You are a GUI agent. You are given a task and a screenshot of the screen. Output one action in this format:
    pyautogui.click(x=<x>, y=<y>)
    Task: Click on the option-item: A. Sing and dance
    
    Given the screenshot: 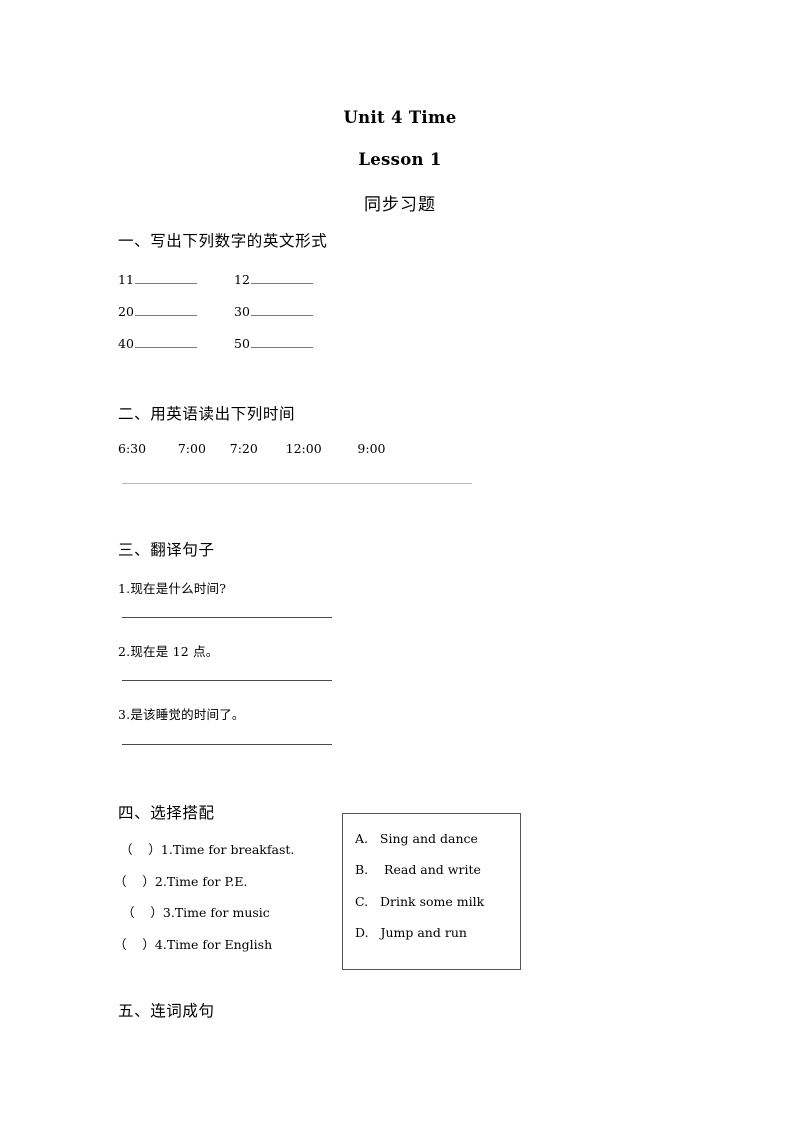 What is the action you would take?
    pyautogui.click(x=416, y=838)
    